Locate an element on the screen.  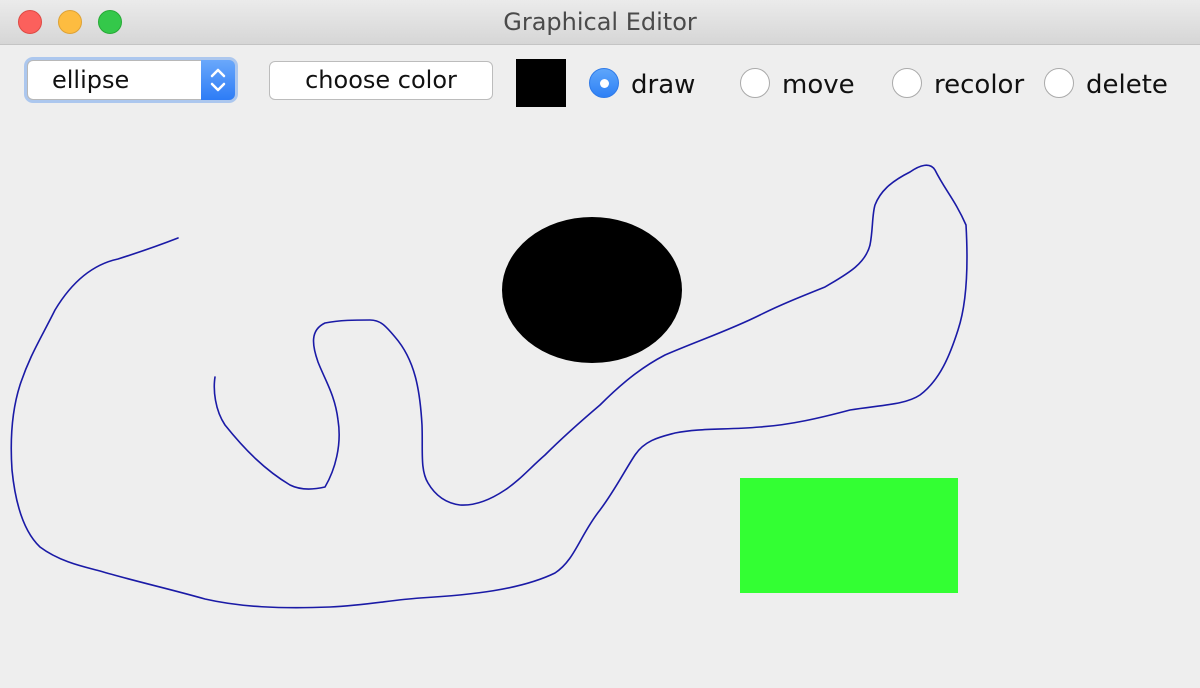
current-color-swatch is located at coordinates (541, 83).